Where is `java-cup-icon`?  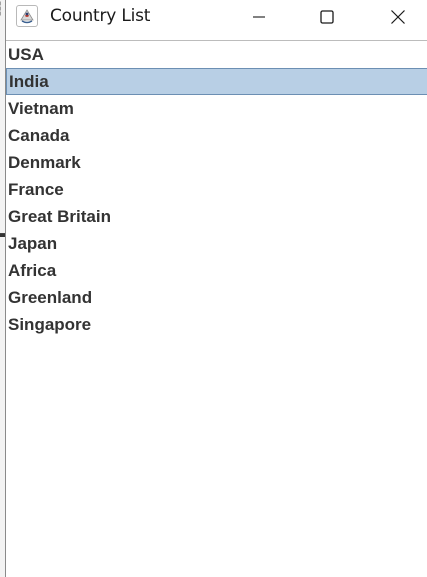 java-cup-icon is located at coordinates (27, 16).